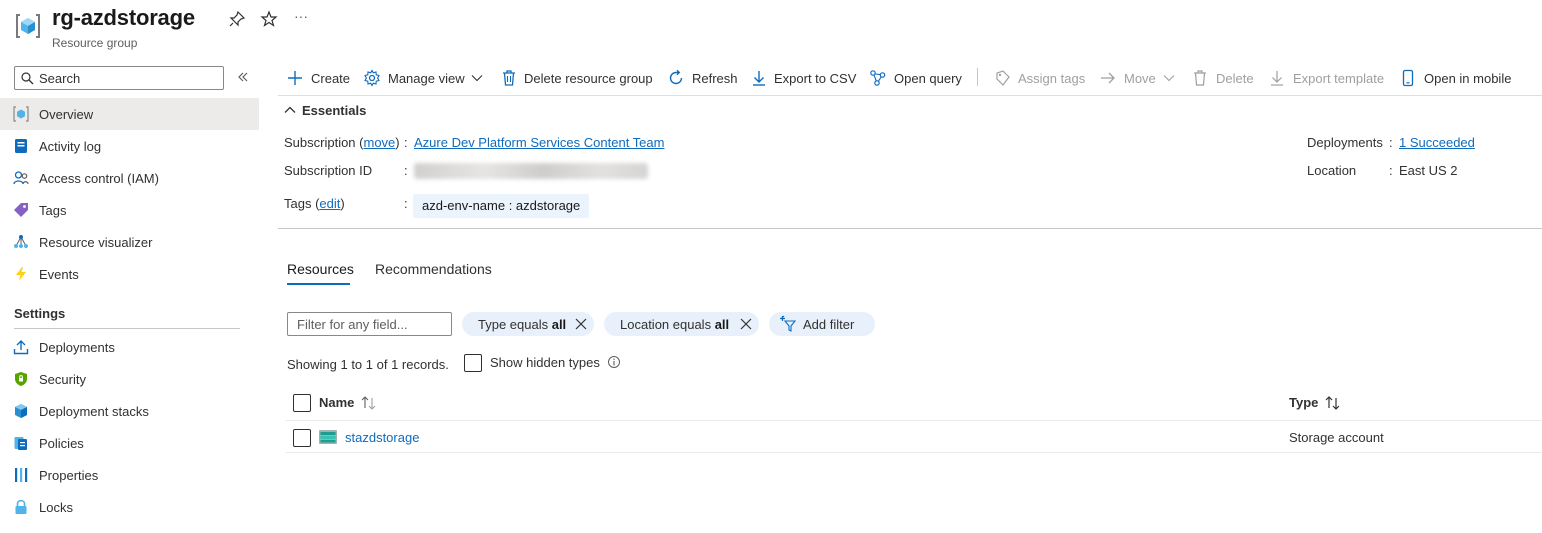 This screenshot has width=1542, height=533. What do you see at coordinates (129, 411) in the screenshot?
I see `sidebar-item-deployment-stacks: Deployment stacks` at bounding box center [129, 411].